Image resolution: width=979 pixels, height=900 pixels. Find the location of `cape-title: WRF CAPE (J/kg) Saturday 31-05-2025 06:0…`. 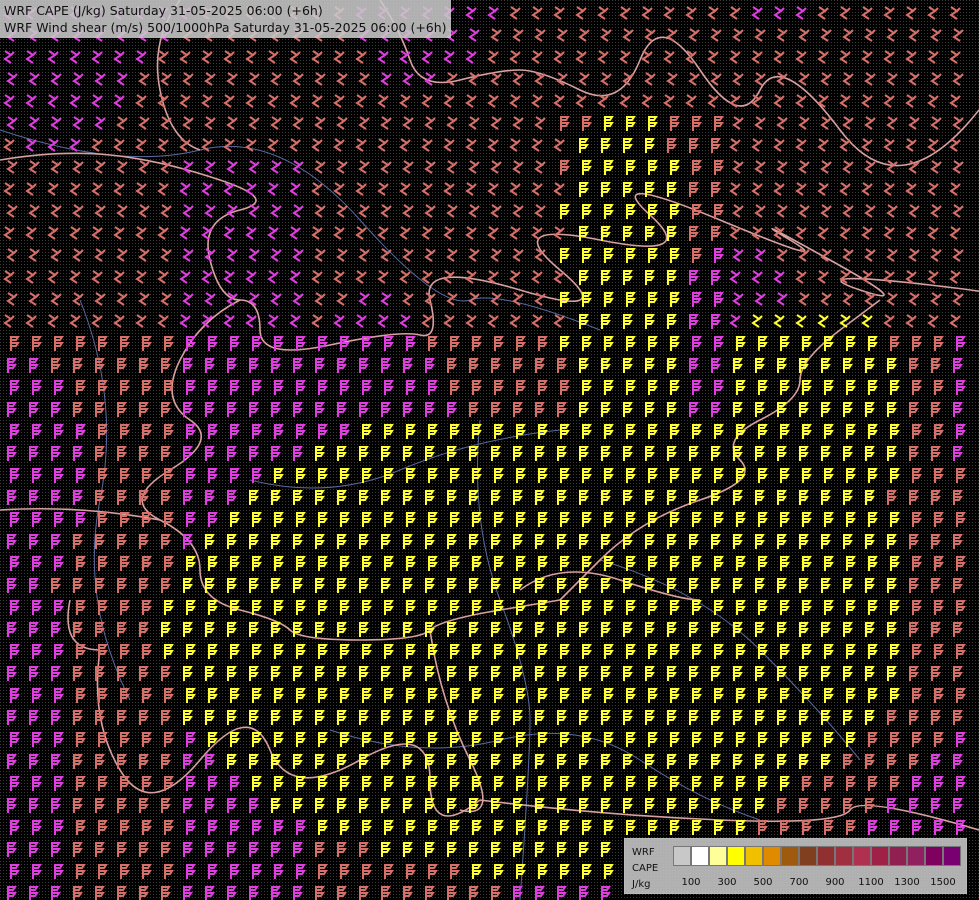

cape-title: WRF CAPE (J/kg) Saturday 31-05-2025 06:0… is located at coordinates (163, 10).